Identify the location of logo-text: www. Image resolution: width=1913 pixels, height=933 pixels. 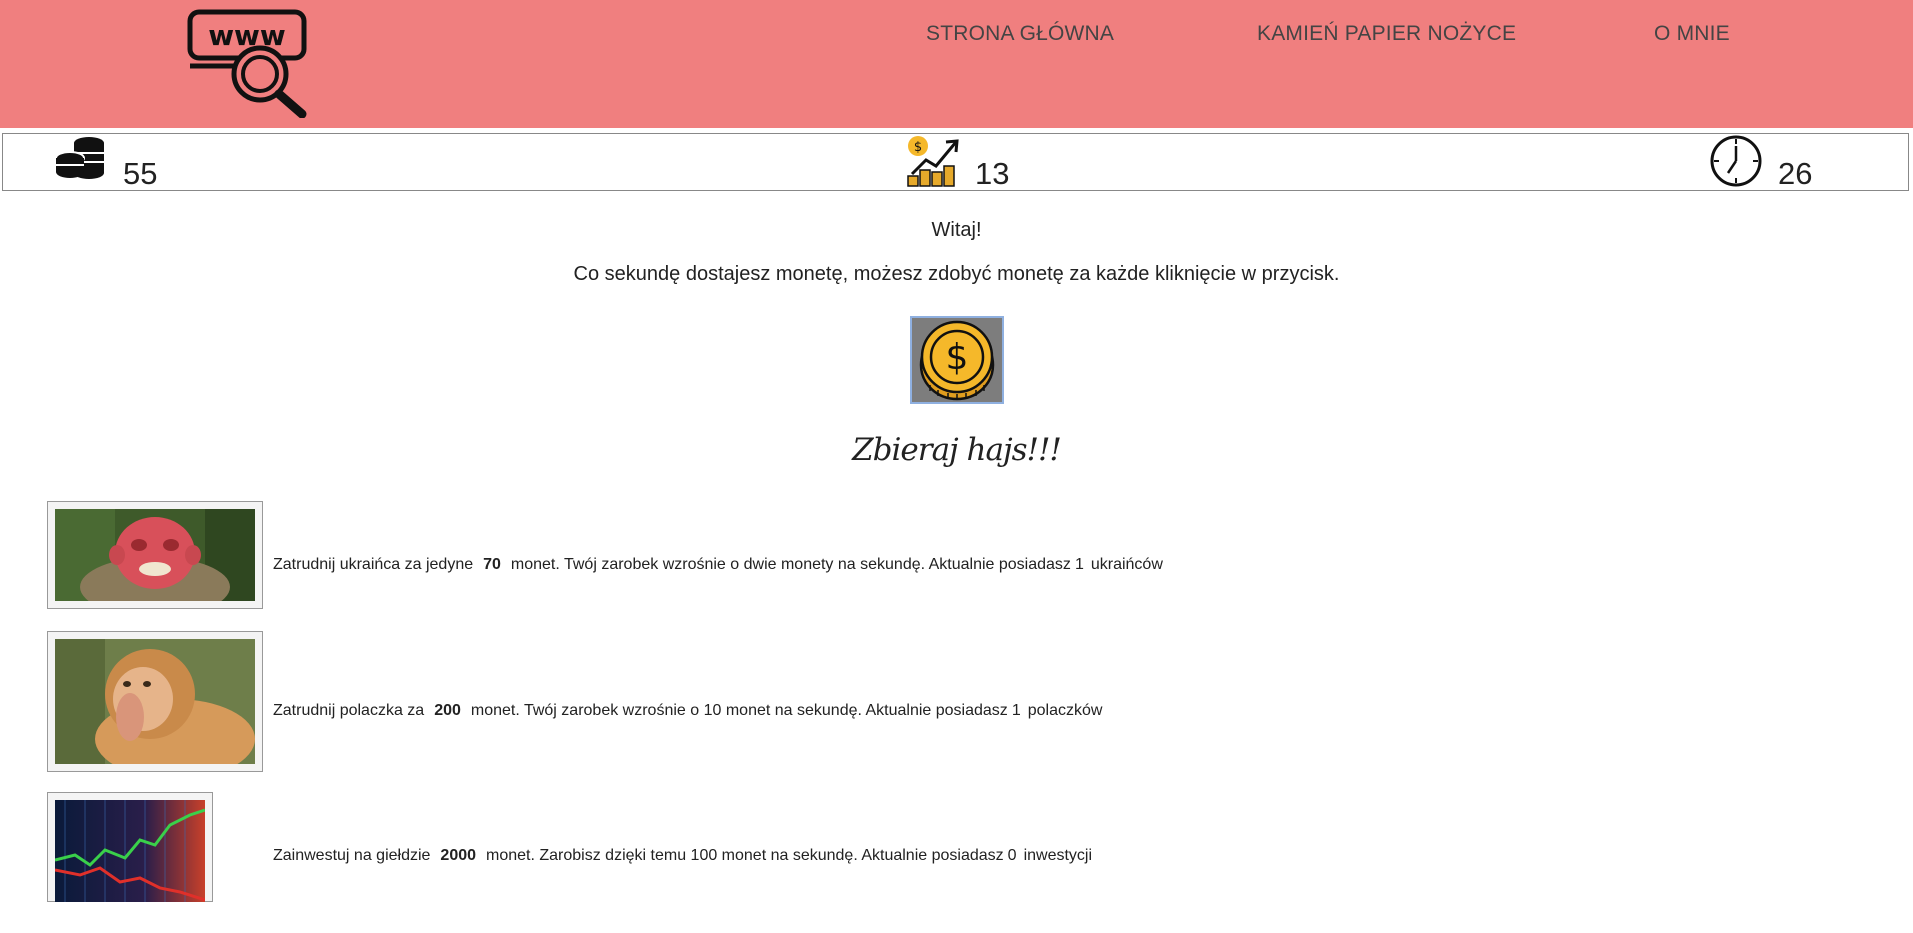
(247, 35).